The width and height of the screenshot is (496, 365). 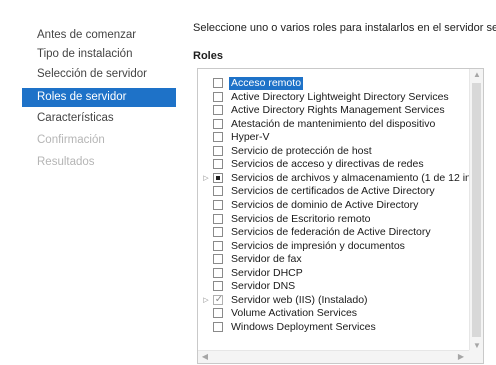 I want to click on nav-item: Características, so click(x=103, y=118).